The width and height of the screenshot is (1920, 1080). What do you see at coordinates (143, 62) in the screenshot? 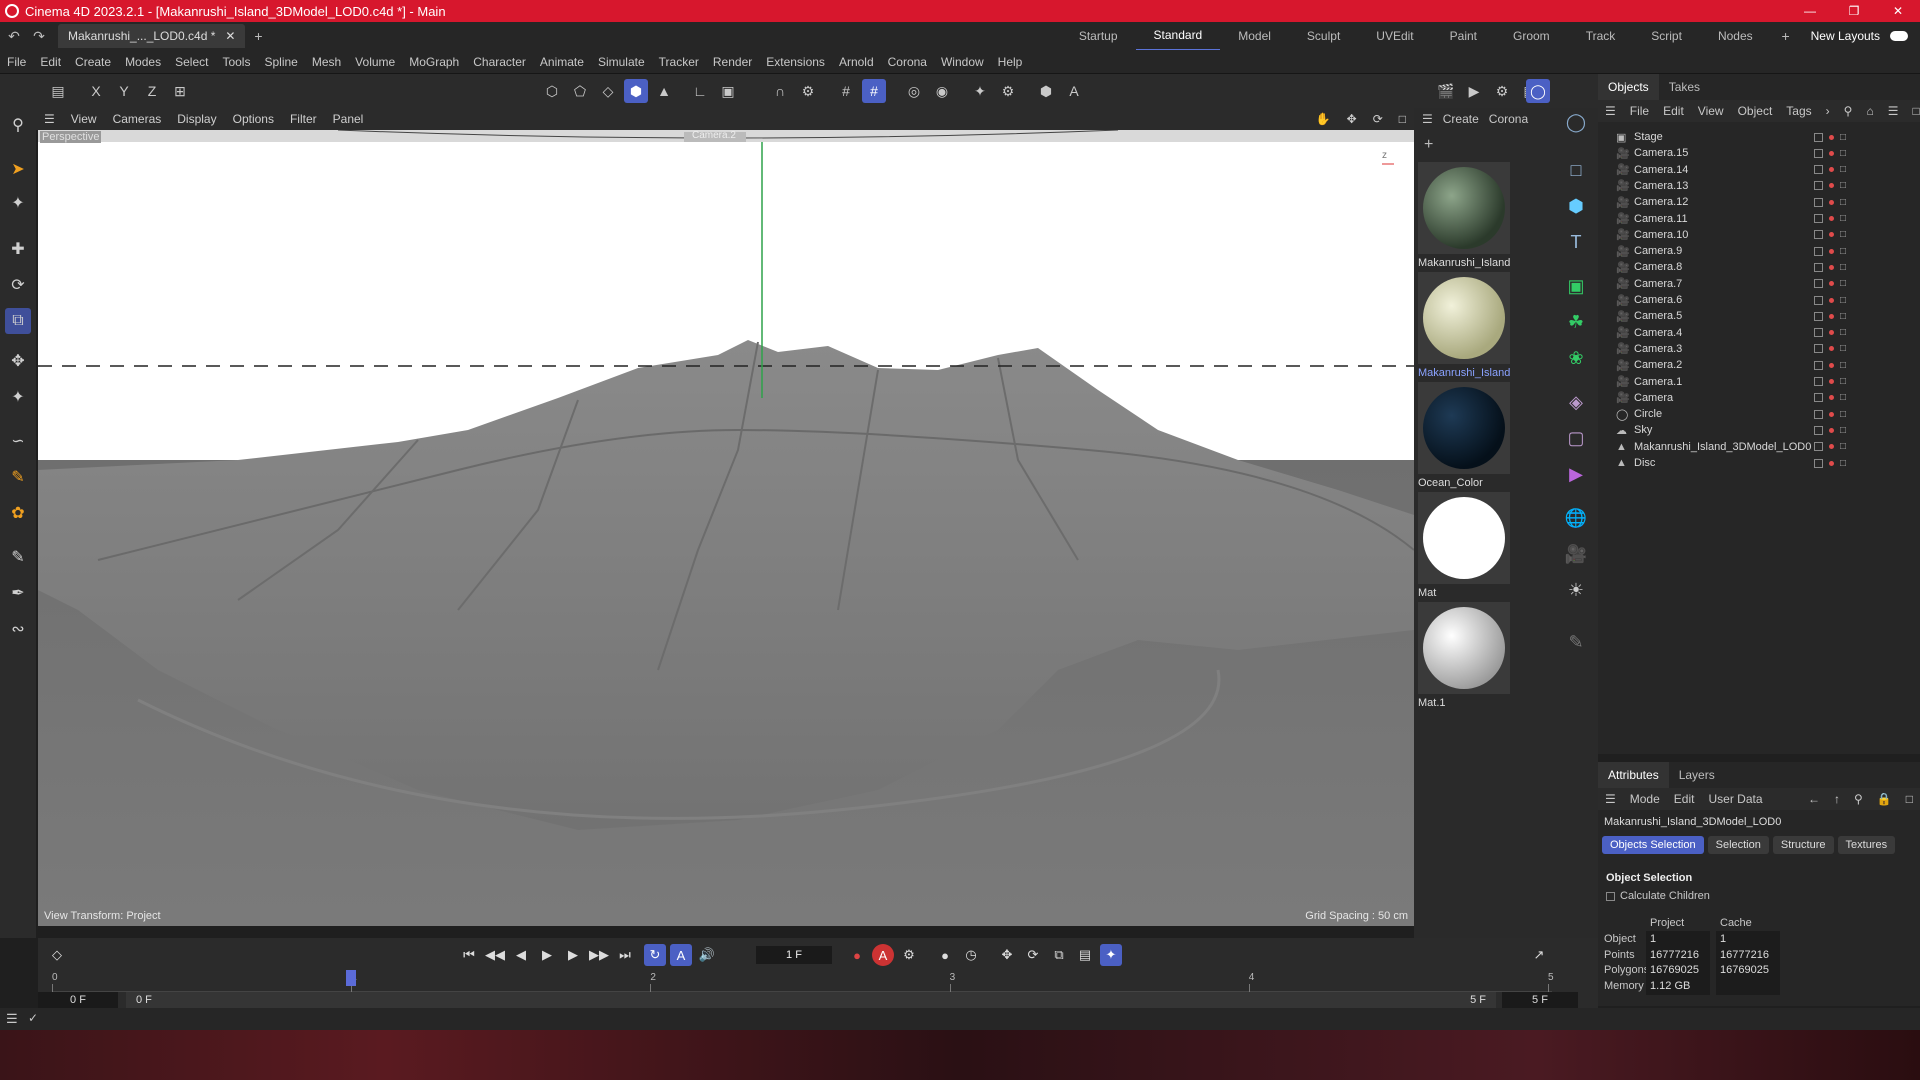
I see `menu-modes: Modes` at bounding box center [143, 62].